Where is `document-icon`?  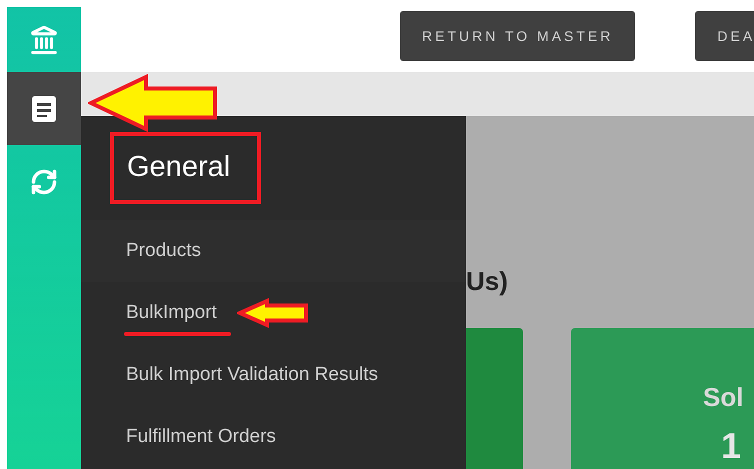
document-icon is located at coordinates (44, 109).